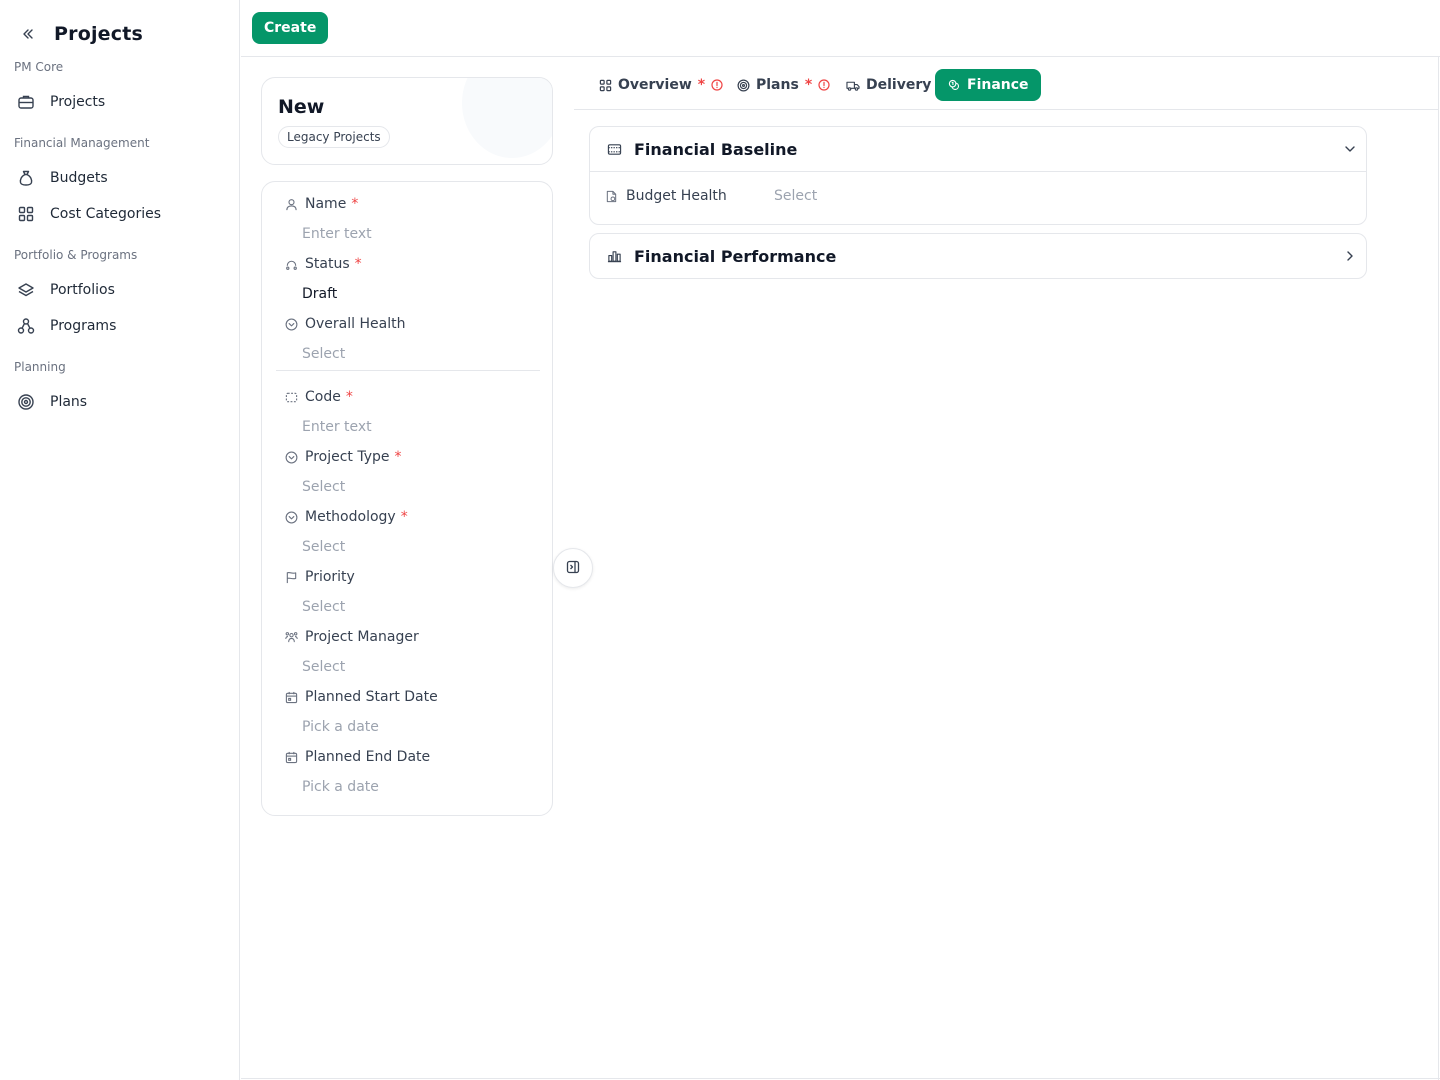  I want to click on name-input: Enter text, so click(337, 234).